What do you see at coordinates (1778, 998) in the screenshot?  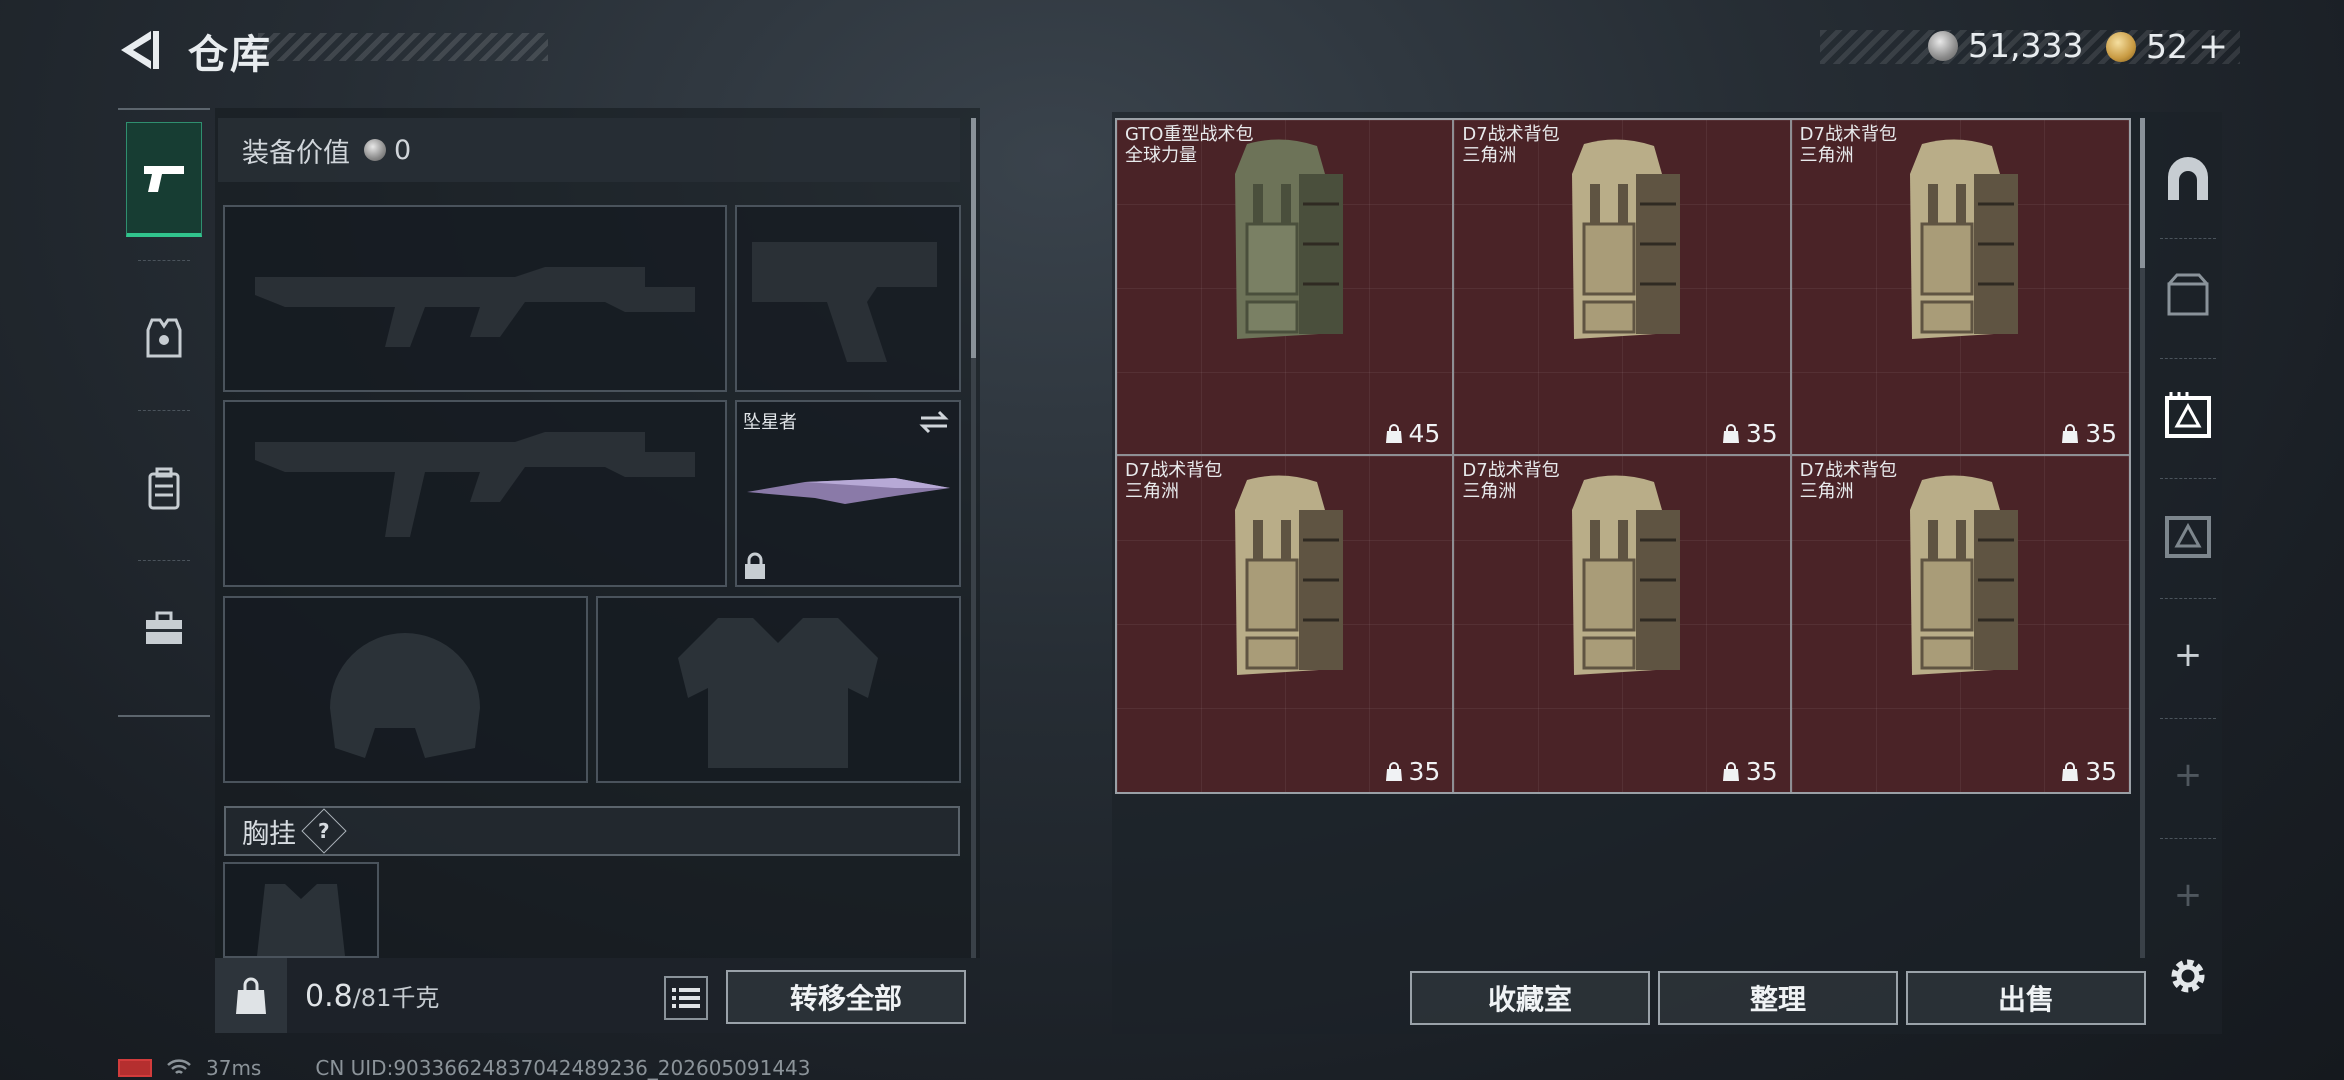 I see `organize-button: 整理` at bounding box center [1778, 998].